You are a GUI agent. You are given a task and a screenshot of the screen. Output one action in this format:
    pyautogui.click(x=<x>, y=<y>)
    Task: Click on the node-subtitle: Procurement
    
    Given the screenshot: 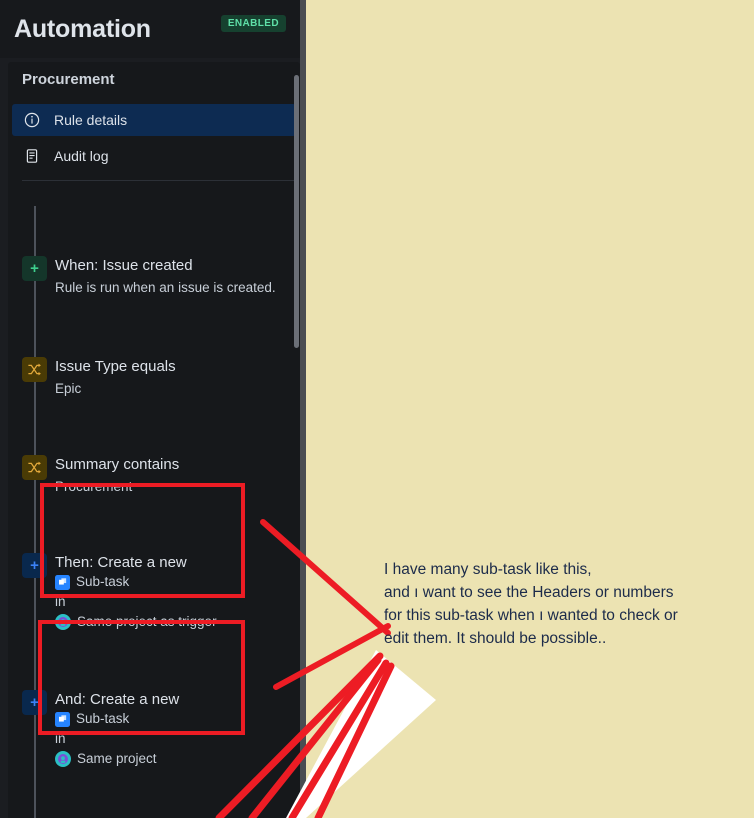 What is the action you would take?
    pyautogui.click(x=94, y=486)
    